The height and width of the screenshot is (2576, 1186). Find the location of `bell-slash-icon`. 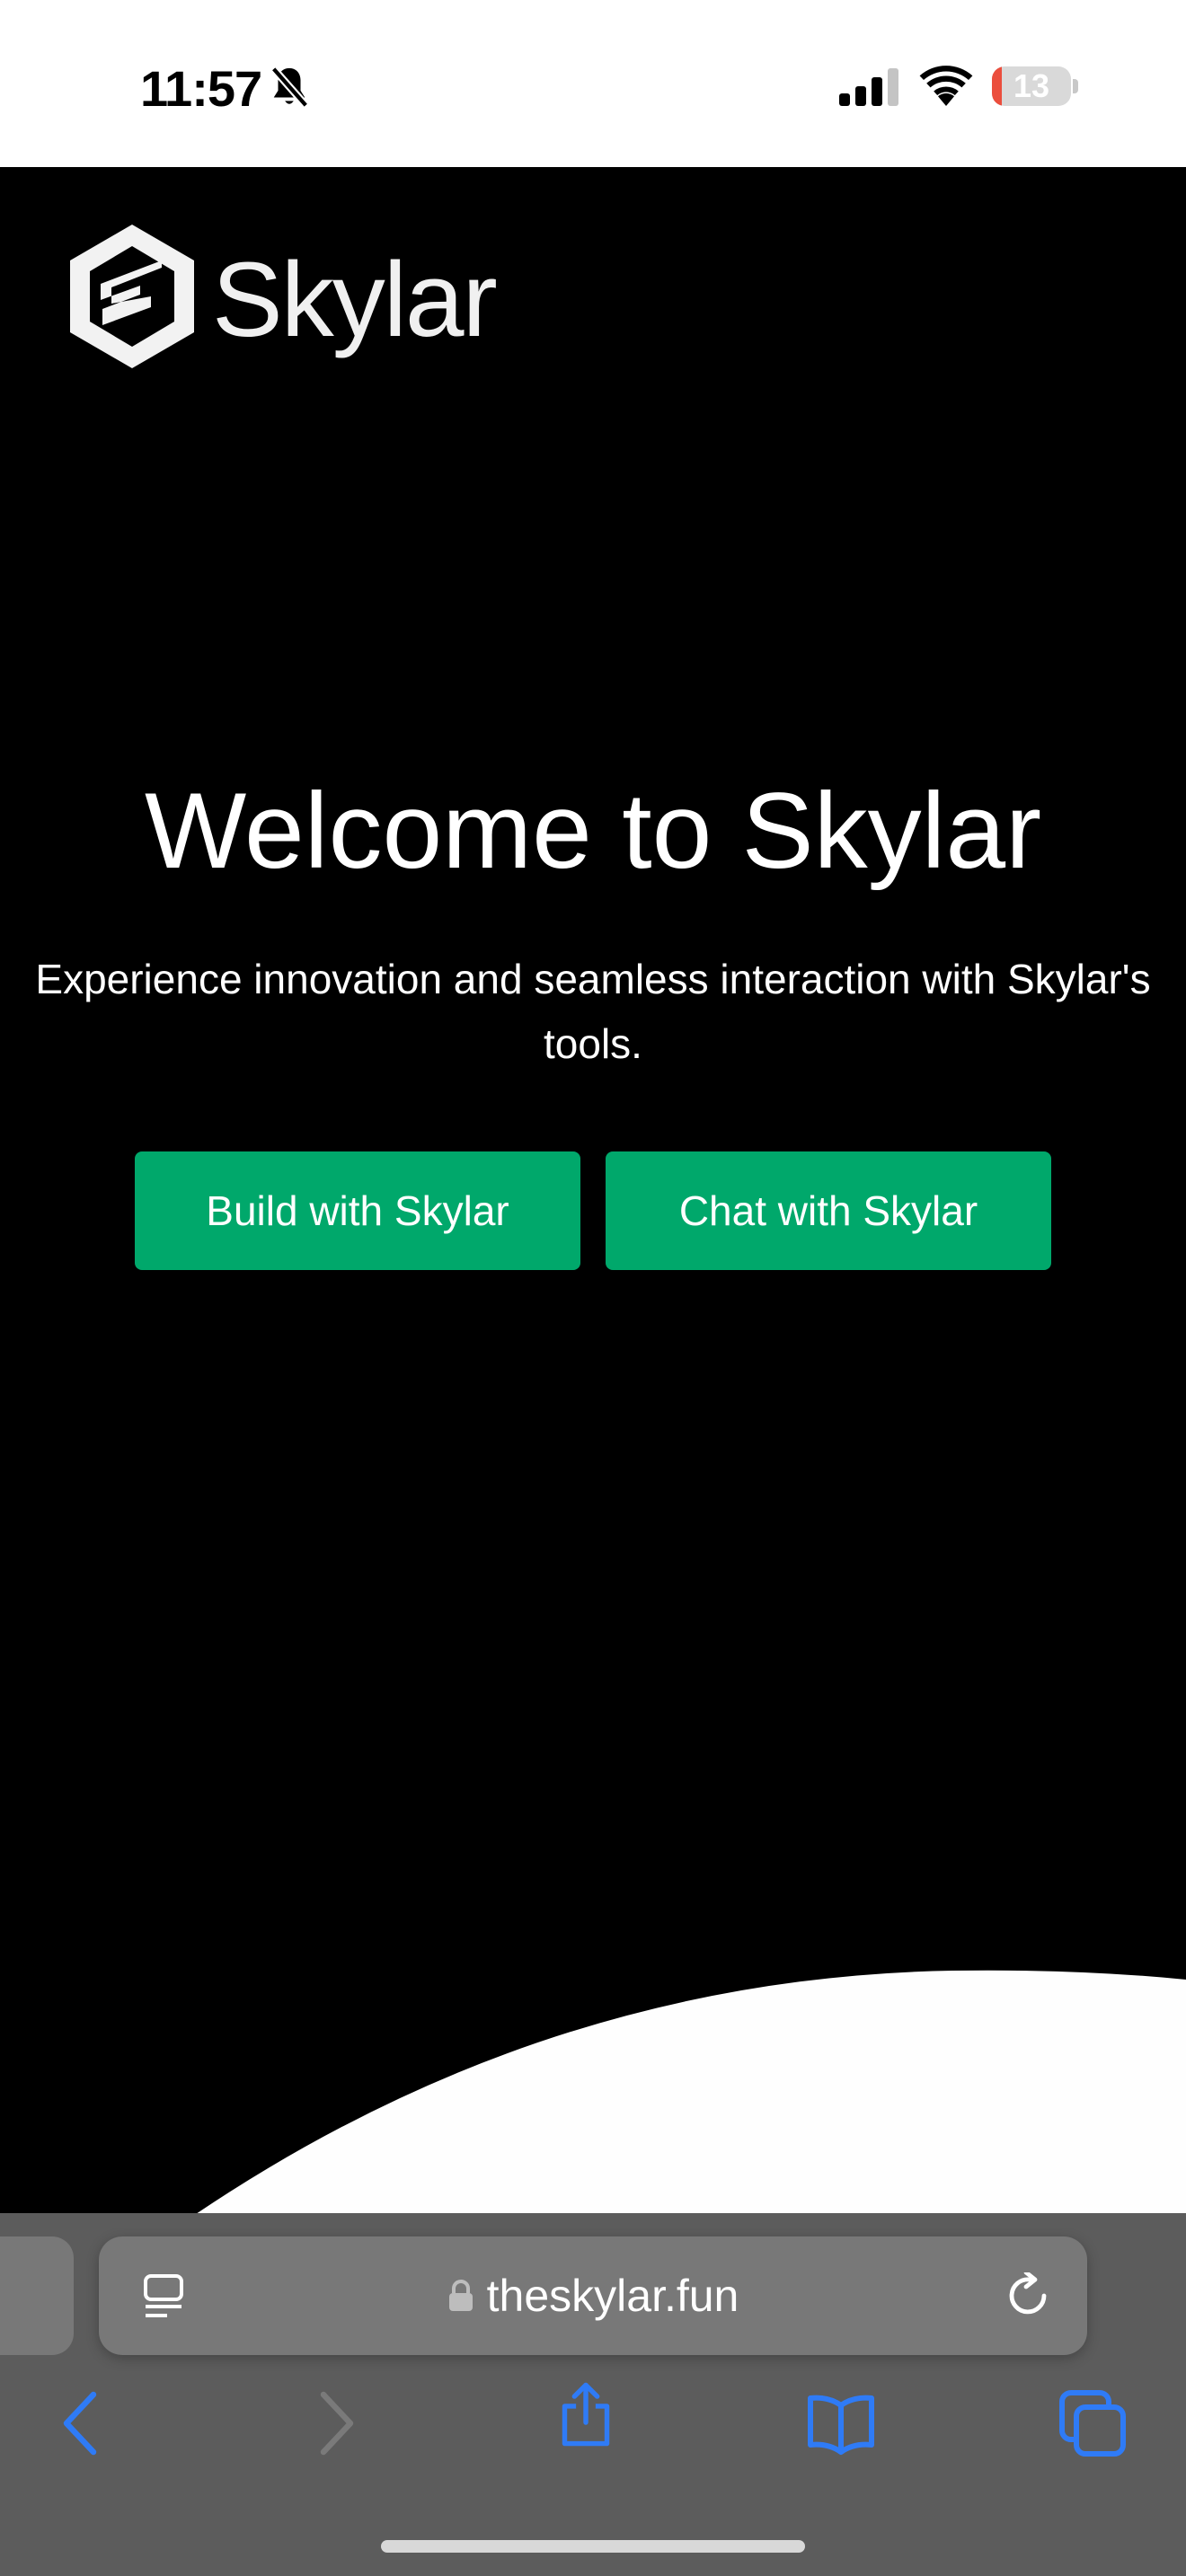

bell-slash-icon is located at coordinates (289, 87).